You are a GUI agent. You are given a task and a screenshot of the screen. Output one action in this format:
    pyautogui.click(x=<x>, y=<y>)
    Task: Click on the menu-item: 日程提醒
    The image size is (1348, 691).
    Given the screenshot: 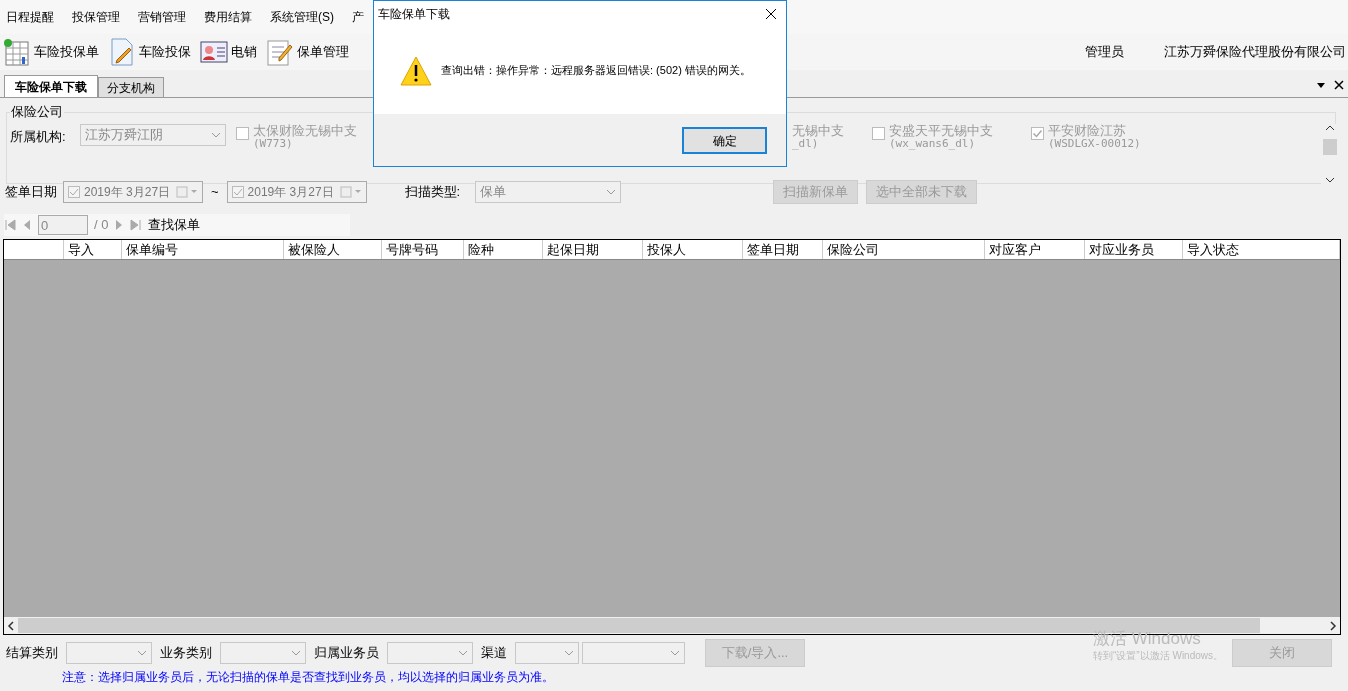 What is the action you would take?
    pyautogui.click(x=30, y=17)
    